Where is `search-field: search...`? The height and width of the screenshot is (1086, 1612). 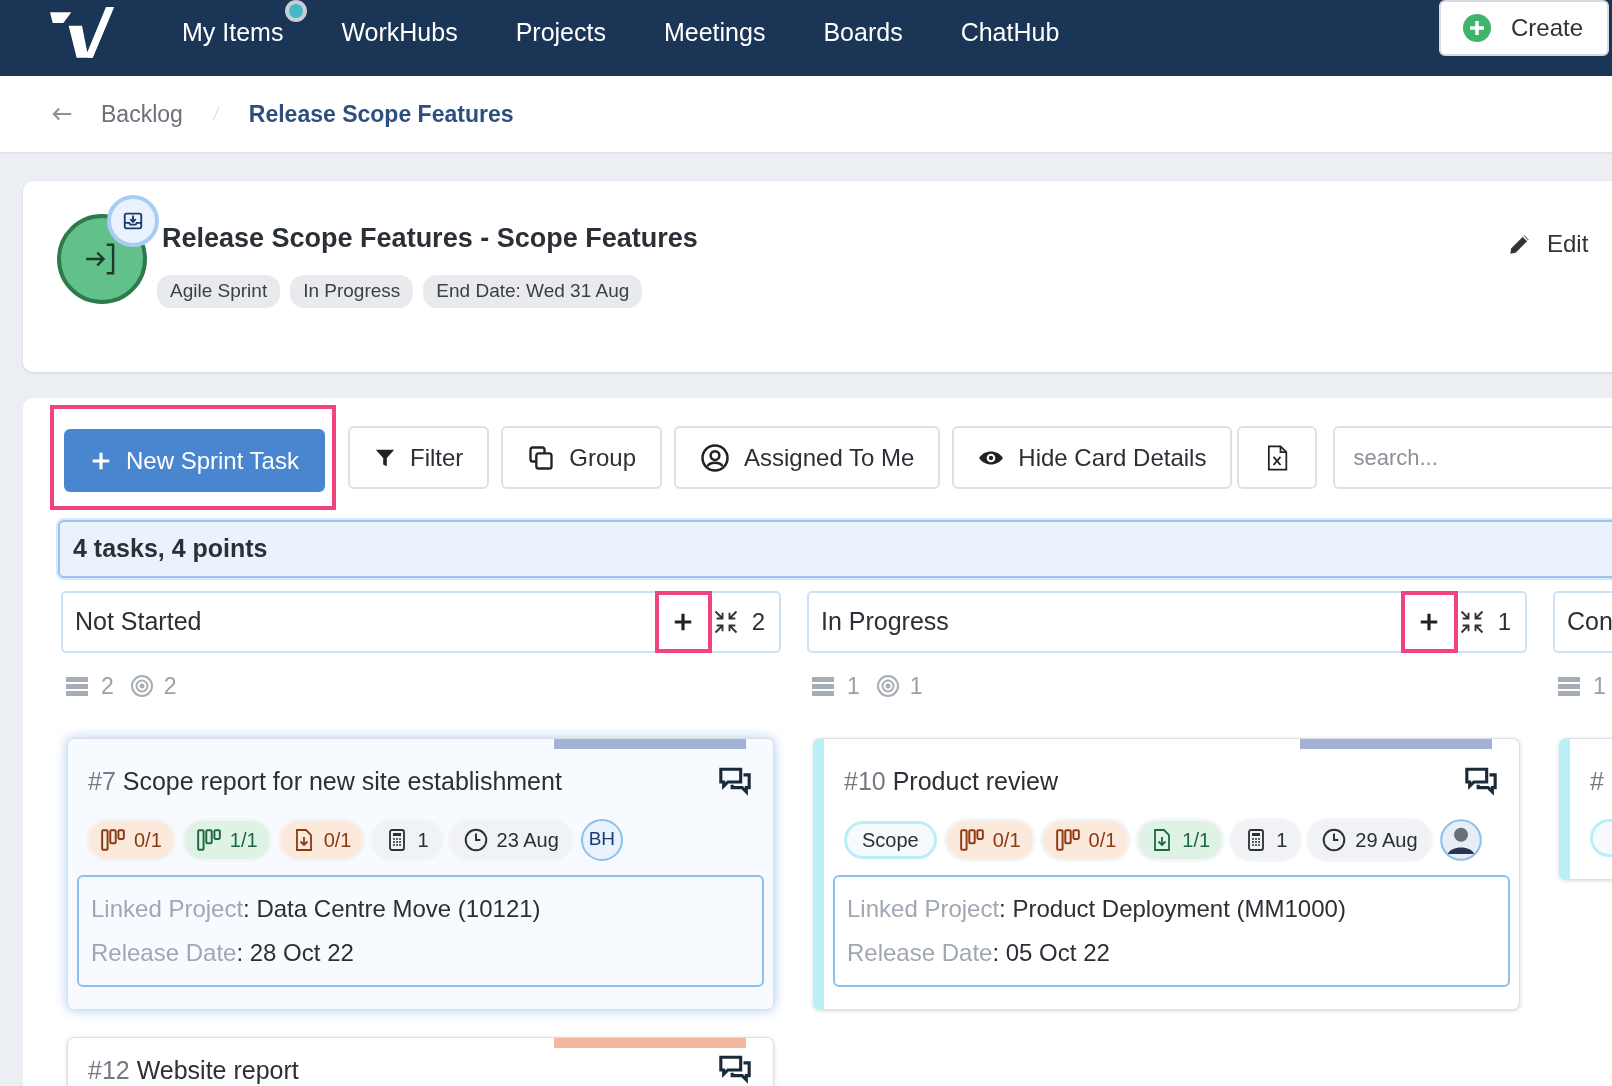 search-field: search... is located at coordinates (1472, 457).